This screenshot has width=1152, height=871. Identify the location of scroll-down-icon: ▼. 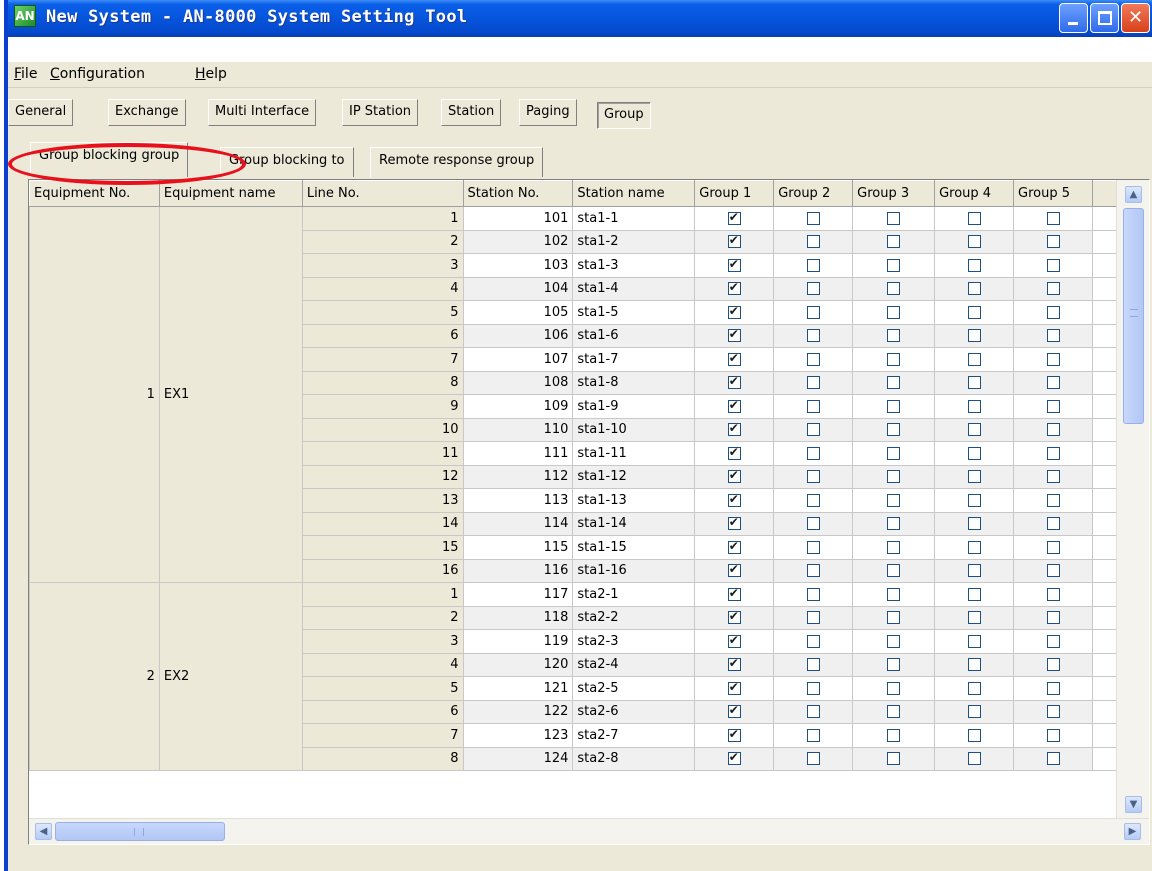
(1133, 804).